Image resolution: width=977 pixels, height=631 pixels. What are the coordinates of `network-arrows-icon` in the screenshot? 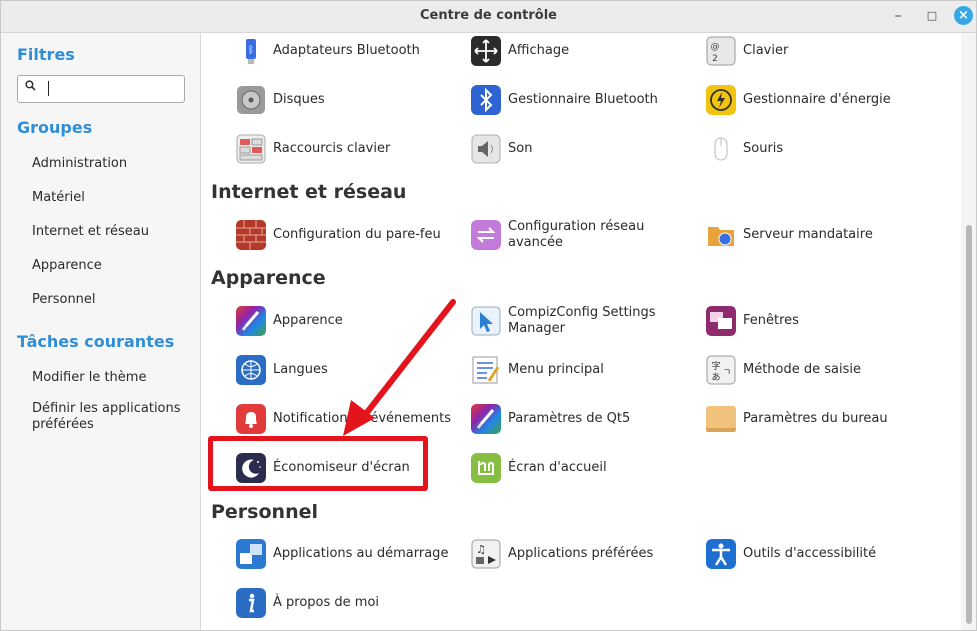 It's located at (486, 235).